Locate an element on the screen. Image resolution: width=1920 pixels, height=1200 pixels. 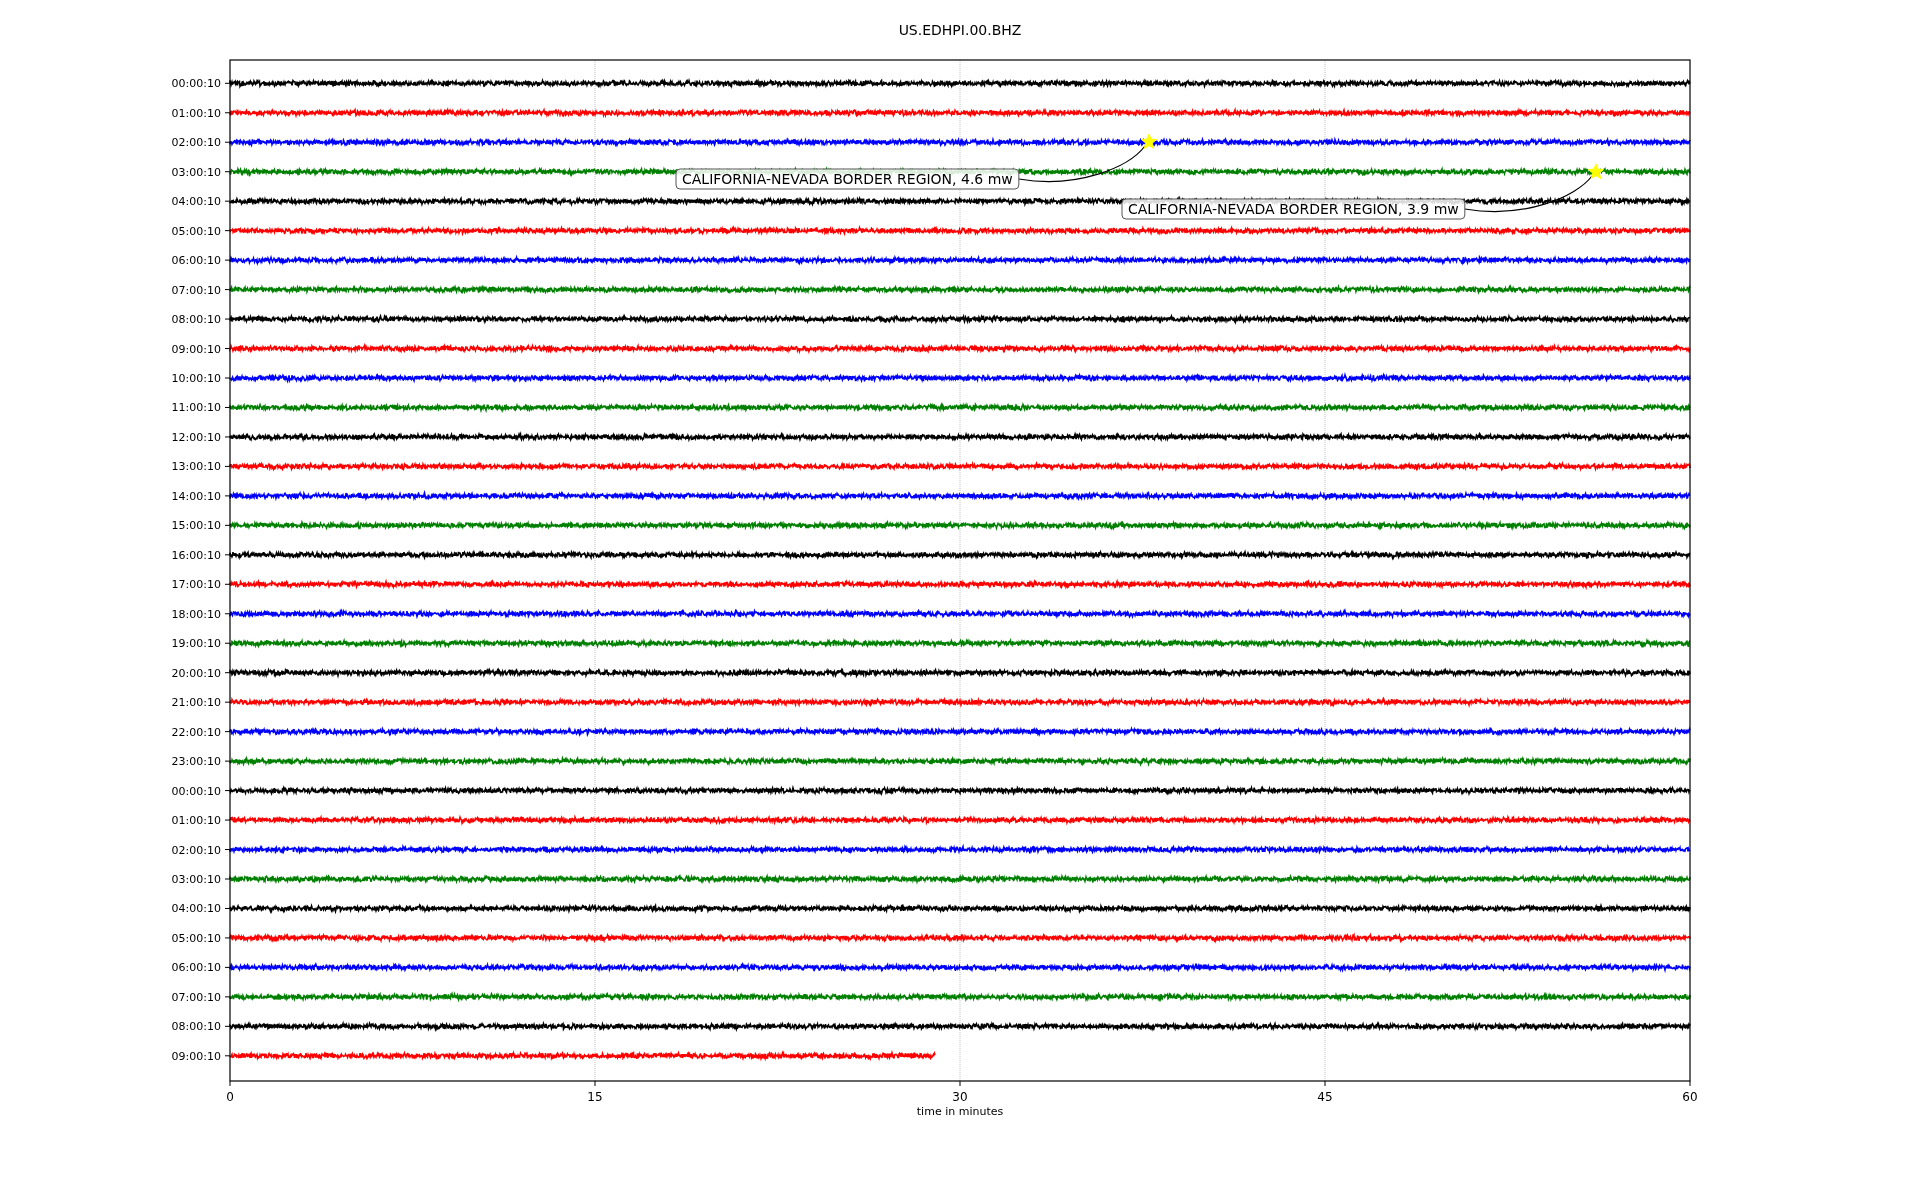
row-time-label: 19:00:10 is located at coordinates (196, 644).